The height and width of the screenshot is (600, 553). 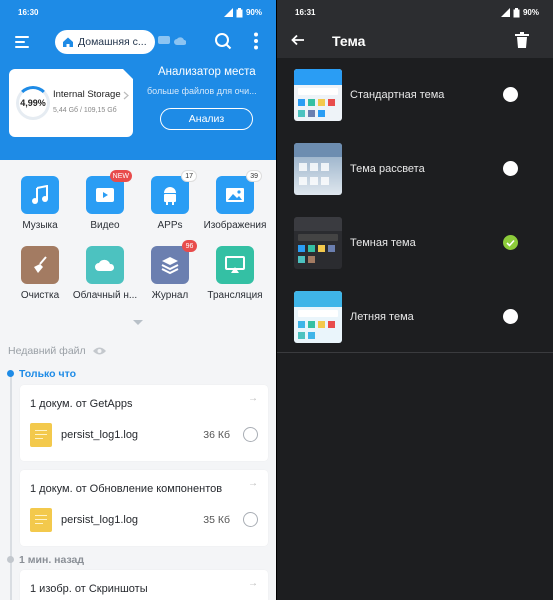 What do you see at coordinates (81, 404) in the screenshot?
I see `recent-card-title: 1 докум. от GetApps` at bounding box center [81, 404].